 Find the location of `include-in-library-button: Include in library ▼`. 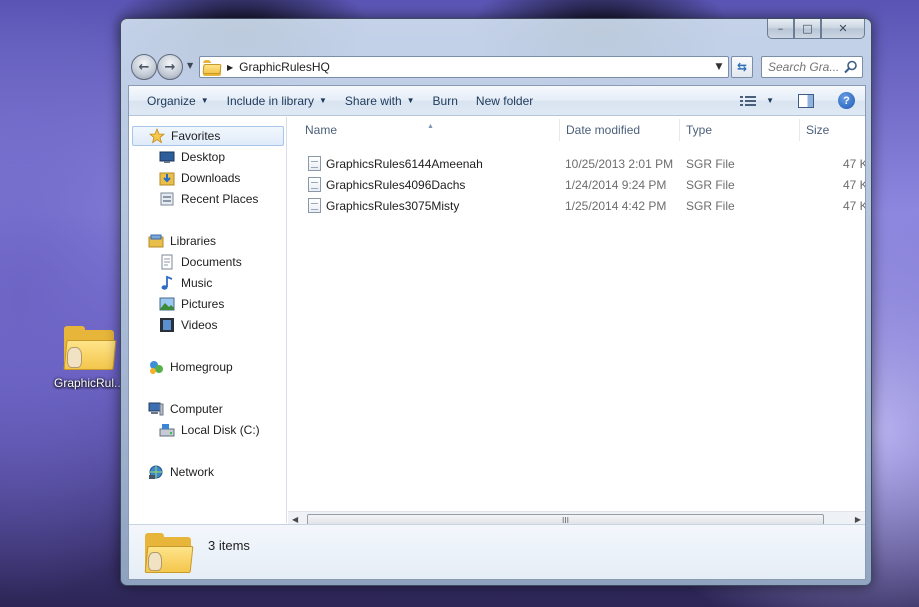

include-in-library-button: Include in library ▼ is located at coordinates (277, 100).